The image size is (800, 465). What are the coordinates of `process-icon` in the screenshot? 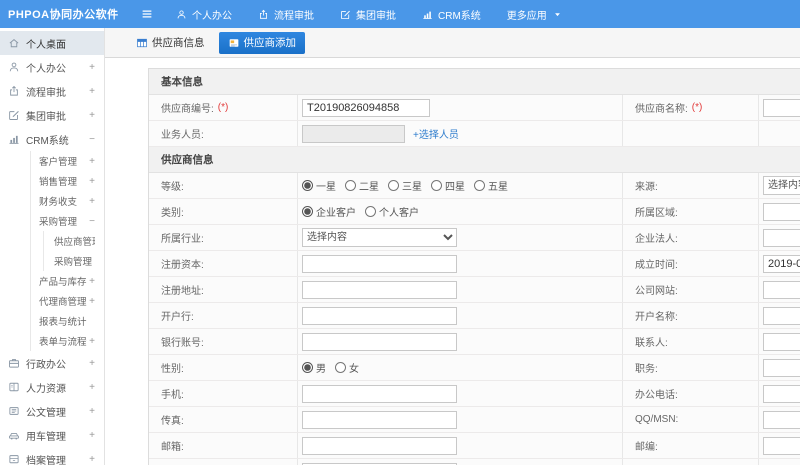 It's located at (263, 14).